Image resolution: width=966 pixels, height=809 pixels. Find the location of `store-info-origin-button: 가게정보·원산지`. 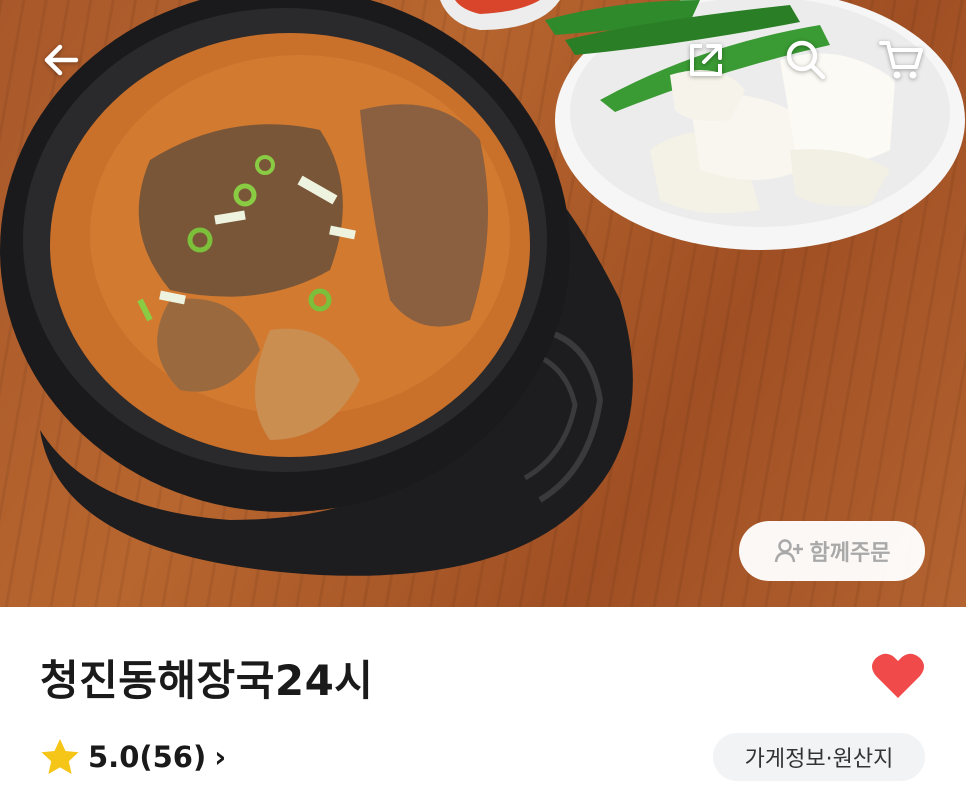

store-info-origin-button: 가게정보·원산지 is located at coordinates (819, 757).